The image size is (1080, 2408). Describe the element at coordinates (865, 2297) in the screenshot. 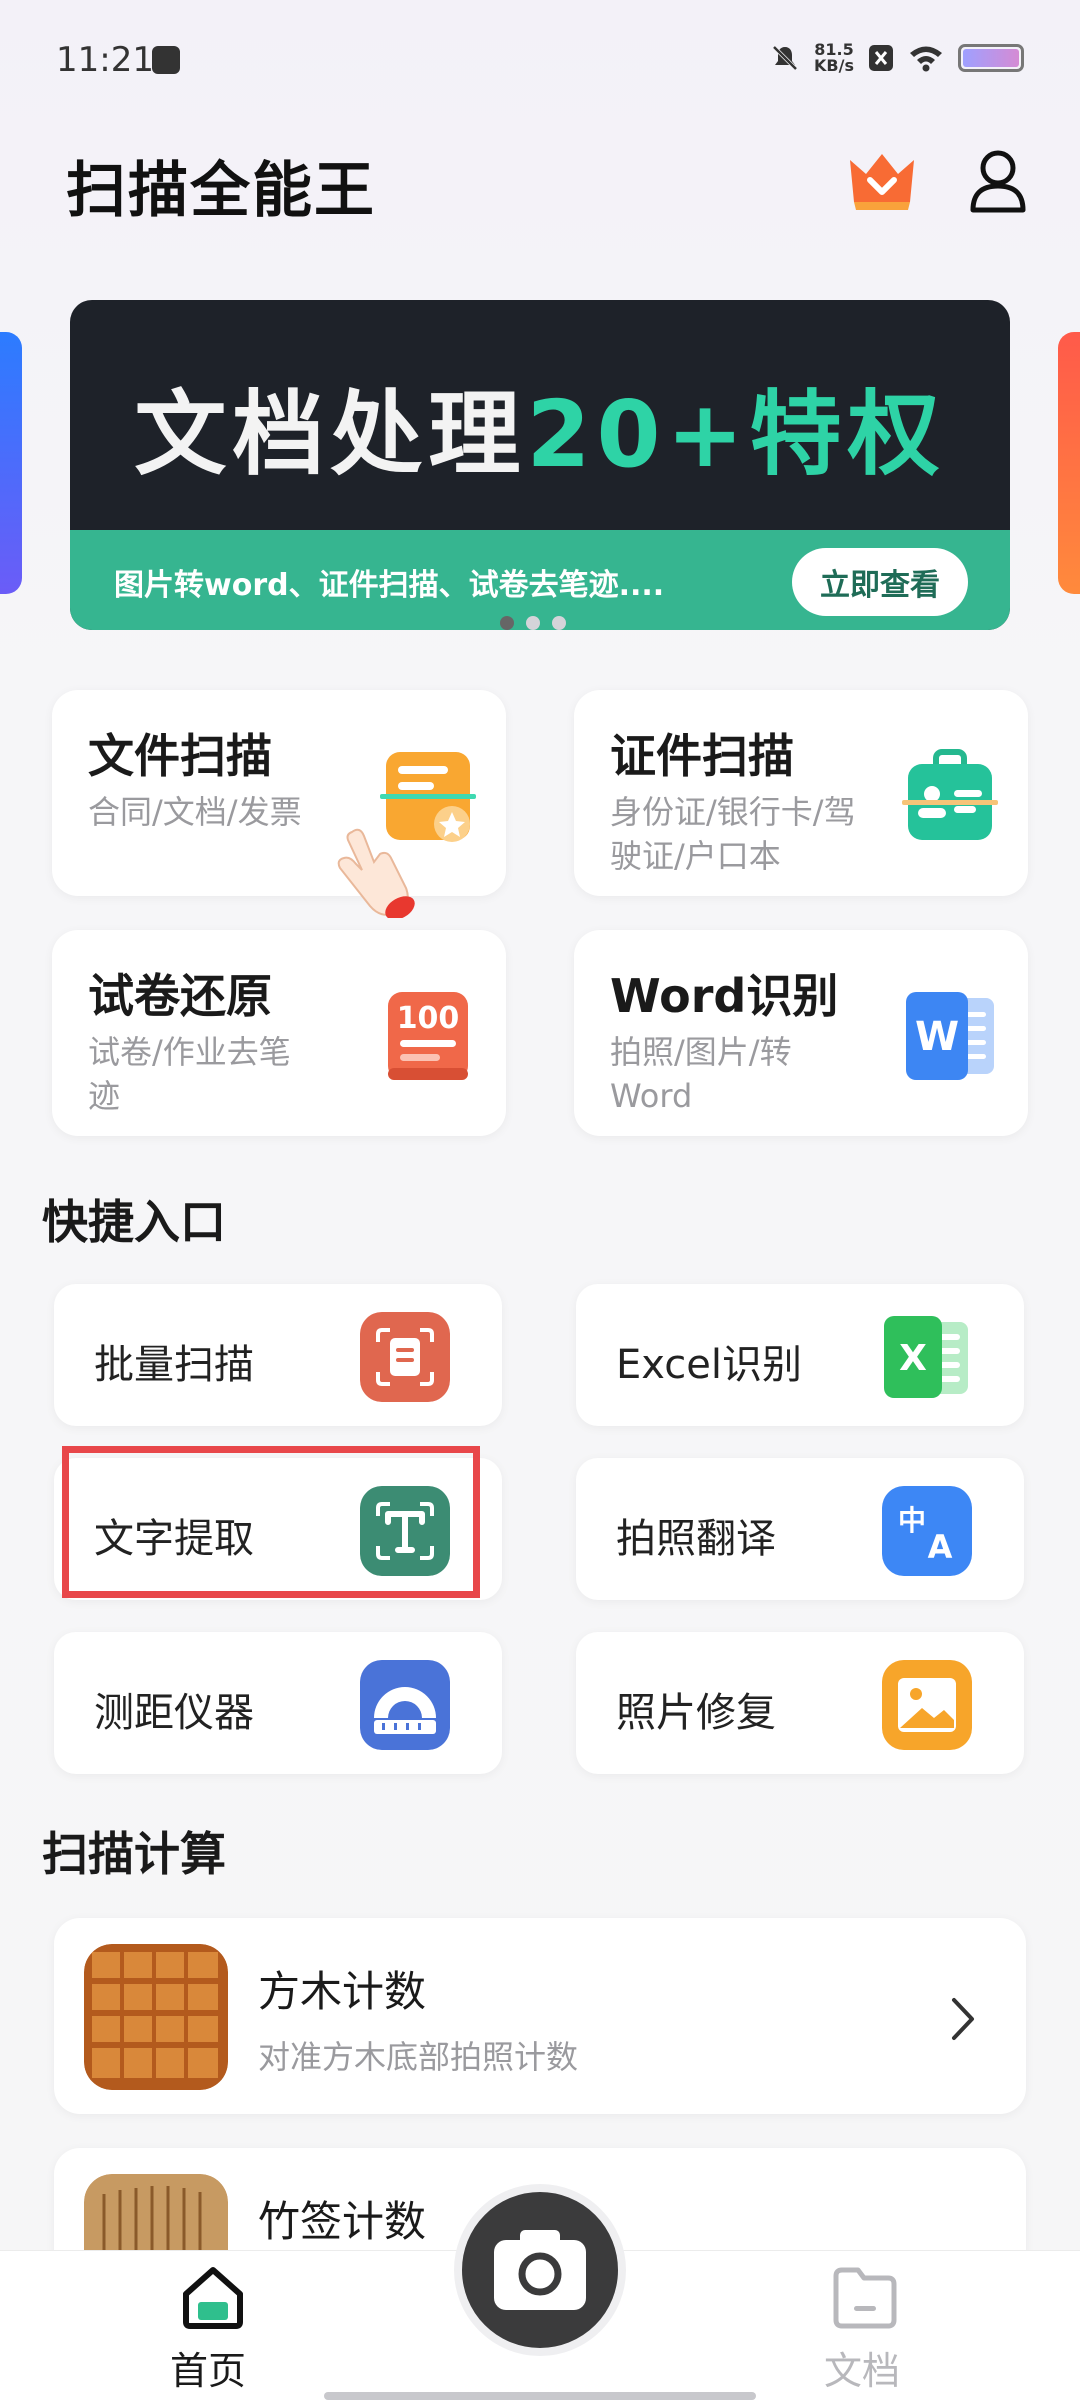

I see `folder-icon` at that location.